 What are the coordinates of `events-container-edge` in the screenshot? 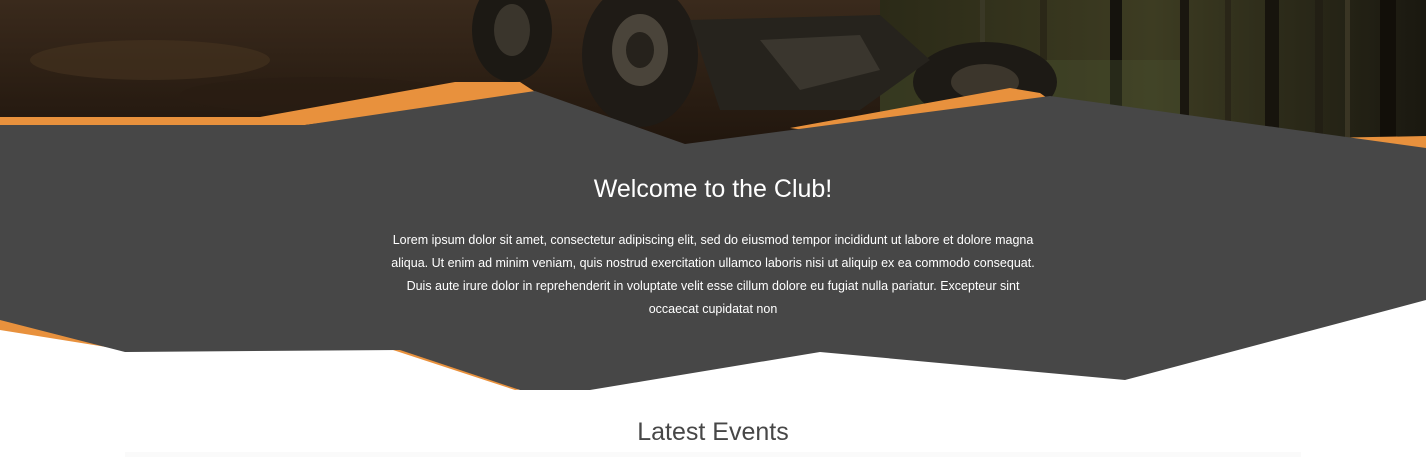 It's located at (713, 454).